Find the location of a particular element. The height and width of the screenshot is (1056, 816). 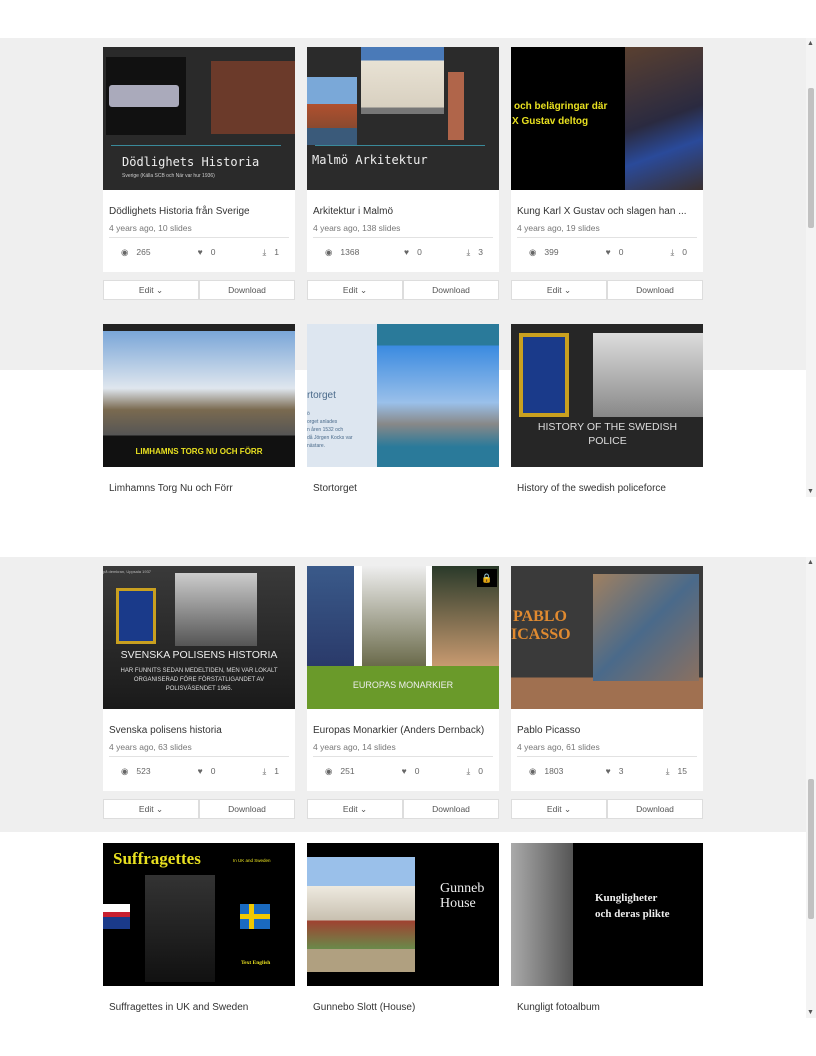

thumbnail: 🔒 EUROPAS MONARKIER is located at coordinates (403, 637).